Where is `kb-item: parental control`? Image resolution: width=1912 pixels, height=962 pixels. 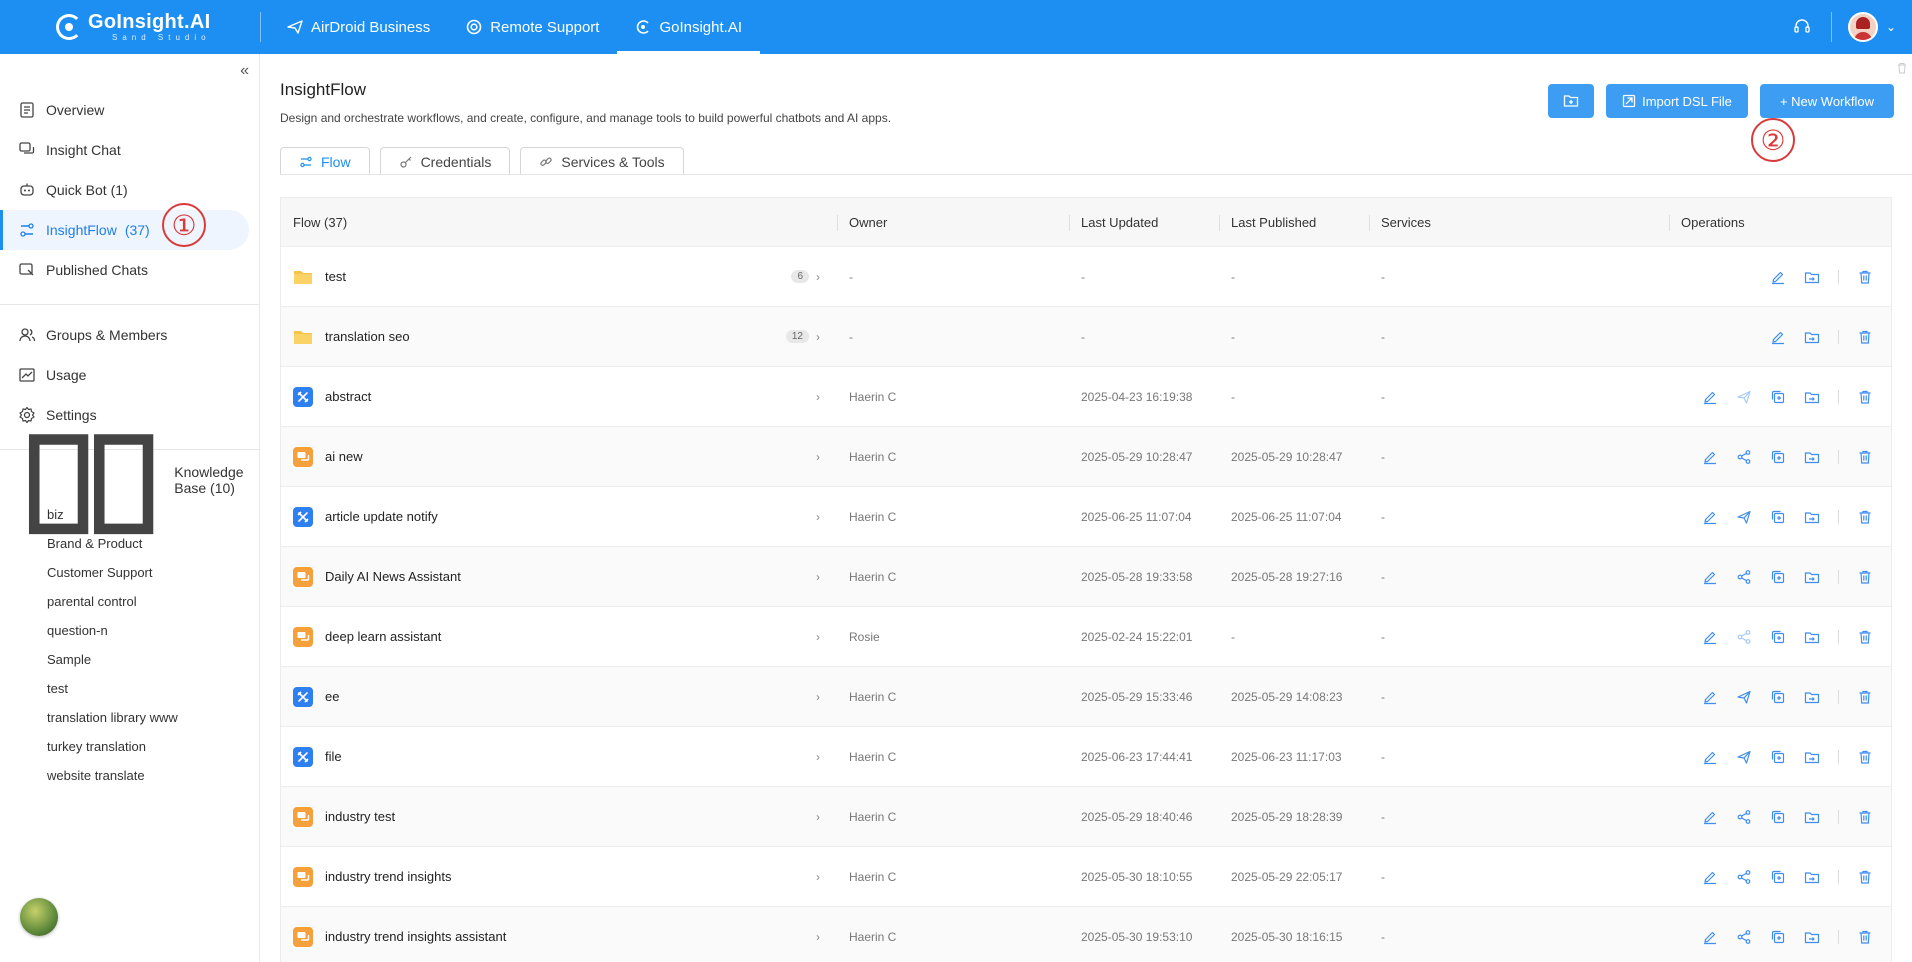
kb-item: parental control is located at coordinates (129, 601).